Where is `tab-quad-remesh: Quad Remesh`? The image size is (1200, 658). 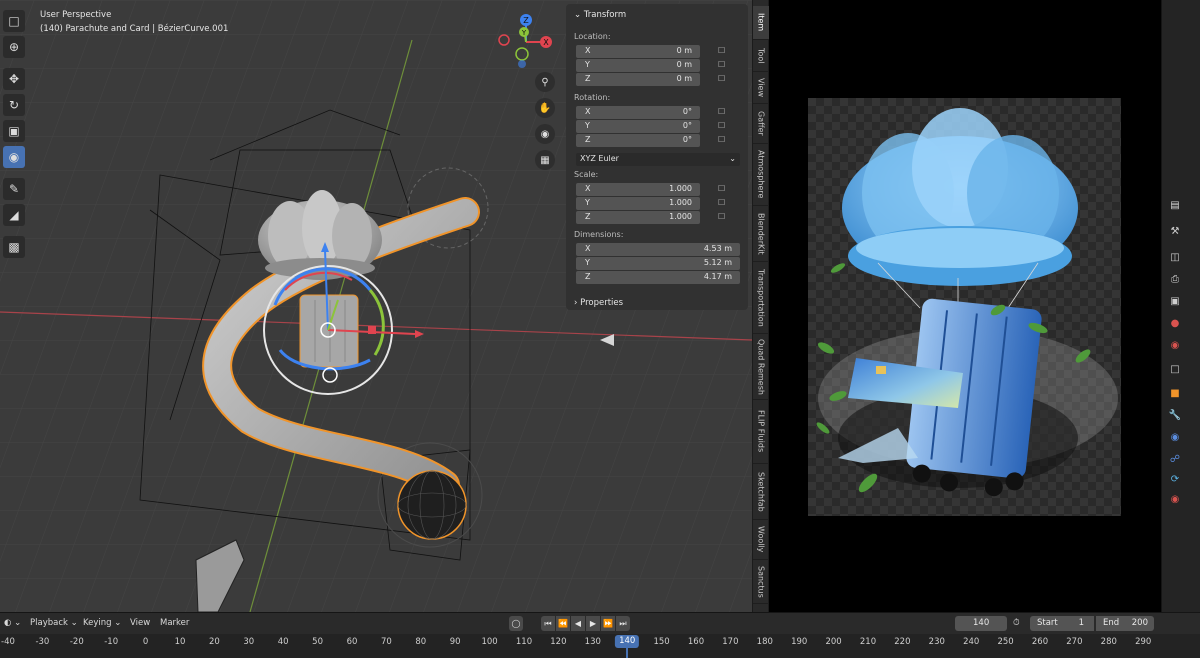
tab-quad-remesh: Quad Remesh is located at coordinates (761, 367).